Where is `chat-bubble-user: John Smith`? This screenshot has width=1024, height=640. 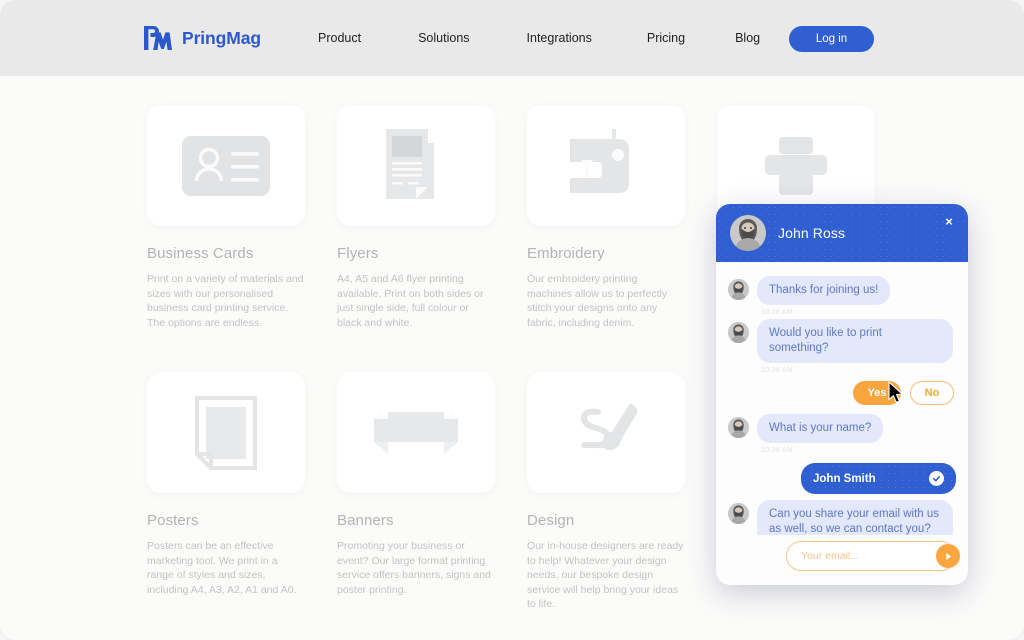
chat-bubble-user: John Smith is located at coordinates (878, 478).